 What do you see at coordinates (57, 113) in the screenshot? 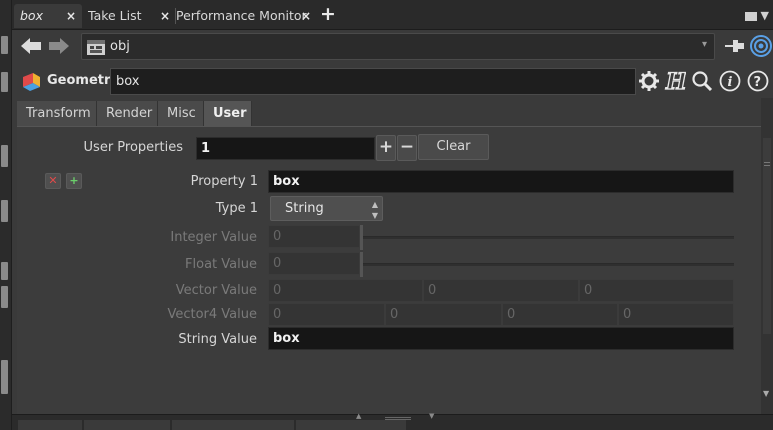
I see `tab-transform: Transform` at bounding box center [57, 113].